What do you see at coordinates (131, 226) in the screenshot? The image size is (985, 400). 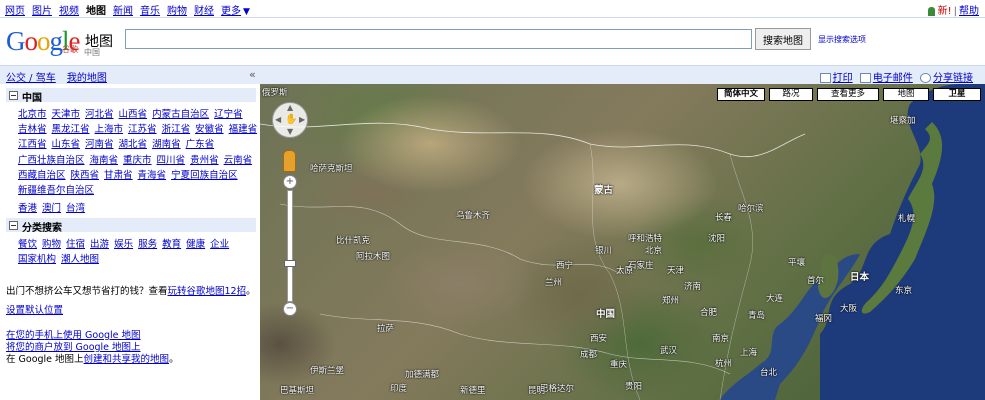 I see `category-section-header: 分类搜索` at bounding box center [131, 226].